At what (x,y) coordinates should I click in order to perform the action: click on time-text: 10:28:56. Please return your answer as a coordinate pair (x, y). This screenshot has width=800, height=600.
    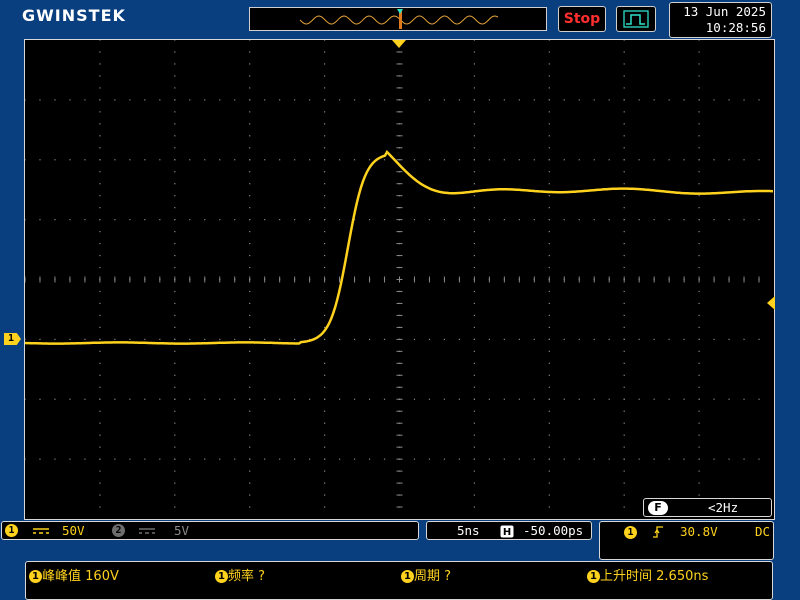
    Looking at the image, I should click on (735, 27).